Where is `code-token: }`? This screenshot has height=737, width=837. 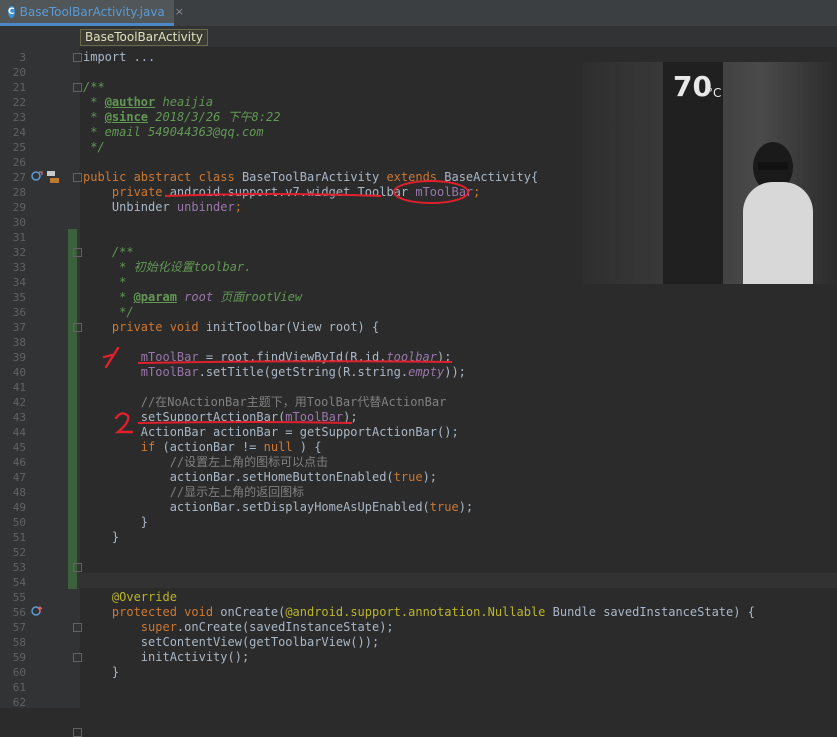
code-token: } is located at coordinates (101, 537).